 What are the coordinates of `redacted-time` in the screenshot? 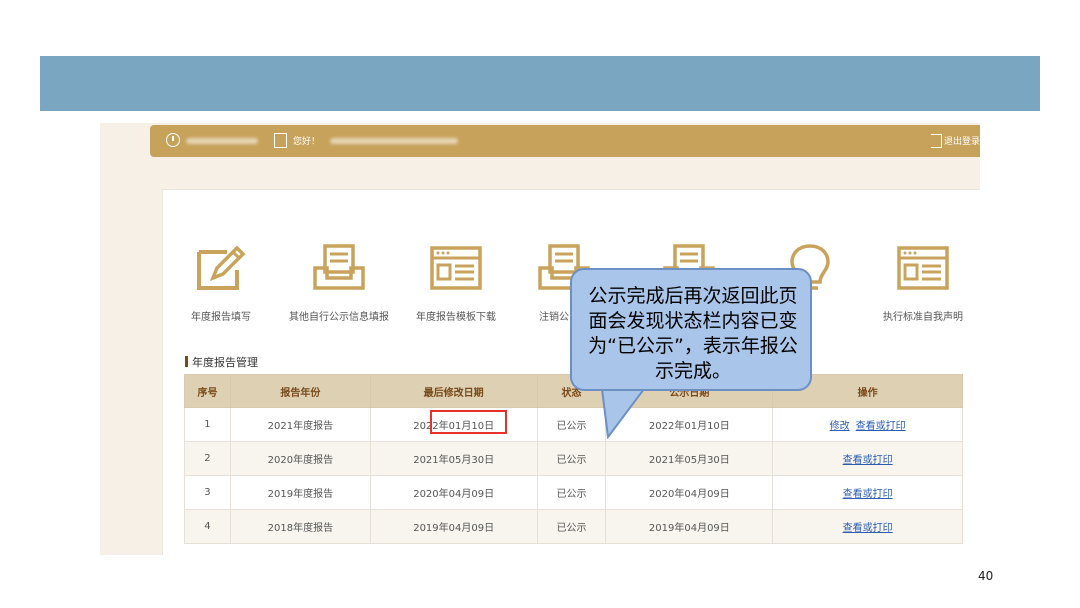 It's located at (222, 141).